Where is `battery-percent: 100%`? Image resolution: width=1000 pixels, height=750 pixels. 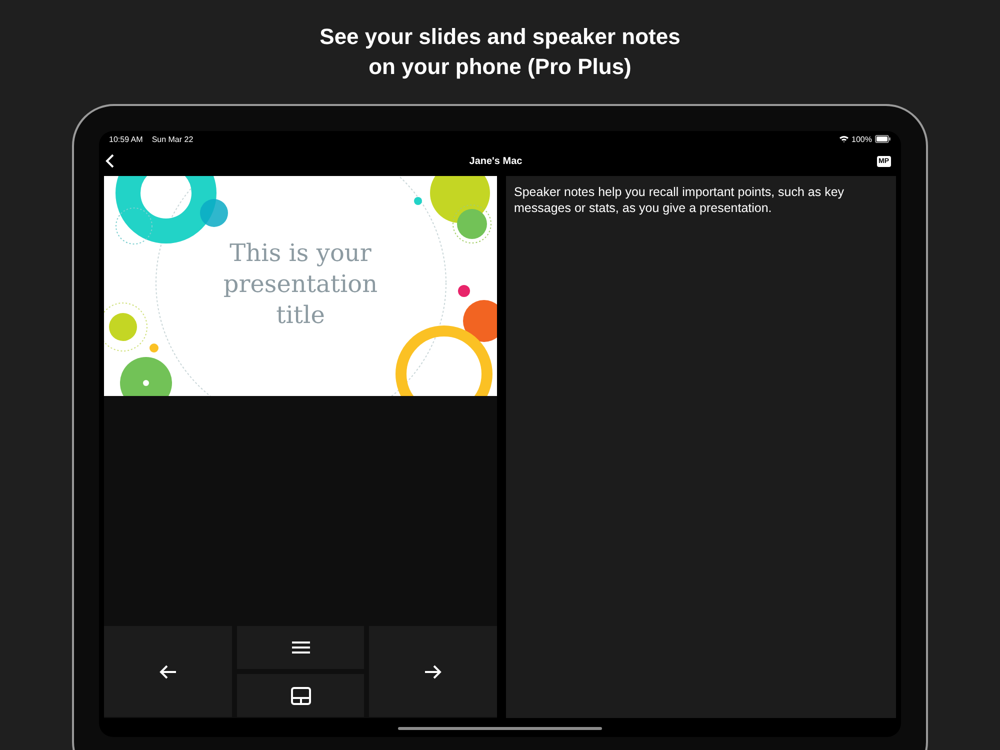 battery-percent: 100% is located at coordinates (862, 139).